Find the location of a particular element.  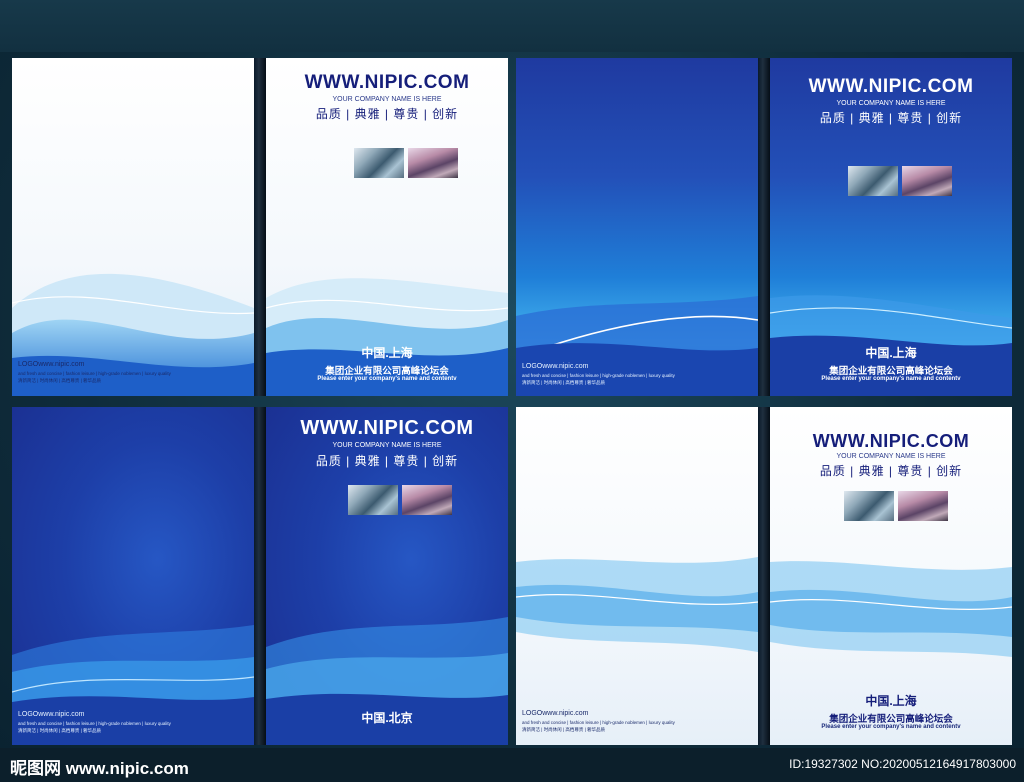

top-band is located at coordinates (512, 26).